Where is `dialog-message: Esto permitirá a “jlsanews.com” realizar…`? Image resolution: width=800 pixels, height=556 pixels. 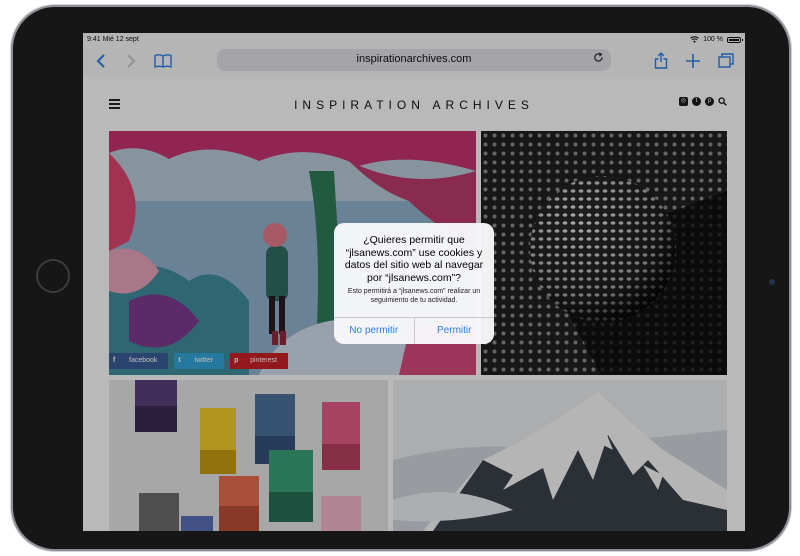 dialog-message: Esto permitirá a “jlsanews.com” realizar… is located at coordinates (414, 296).